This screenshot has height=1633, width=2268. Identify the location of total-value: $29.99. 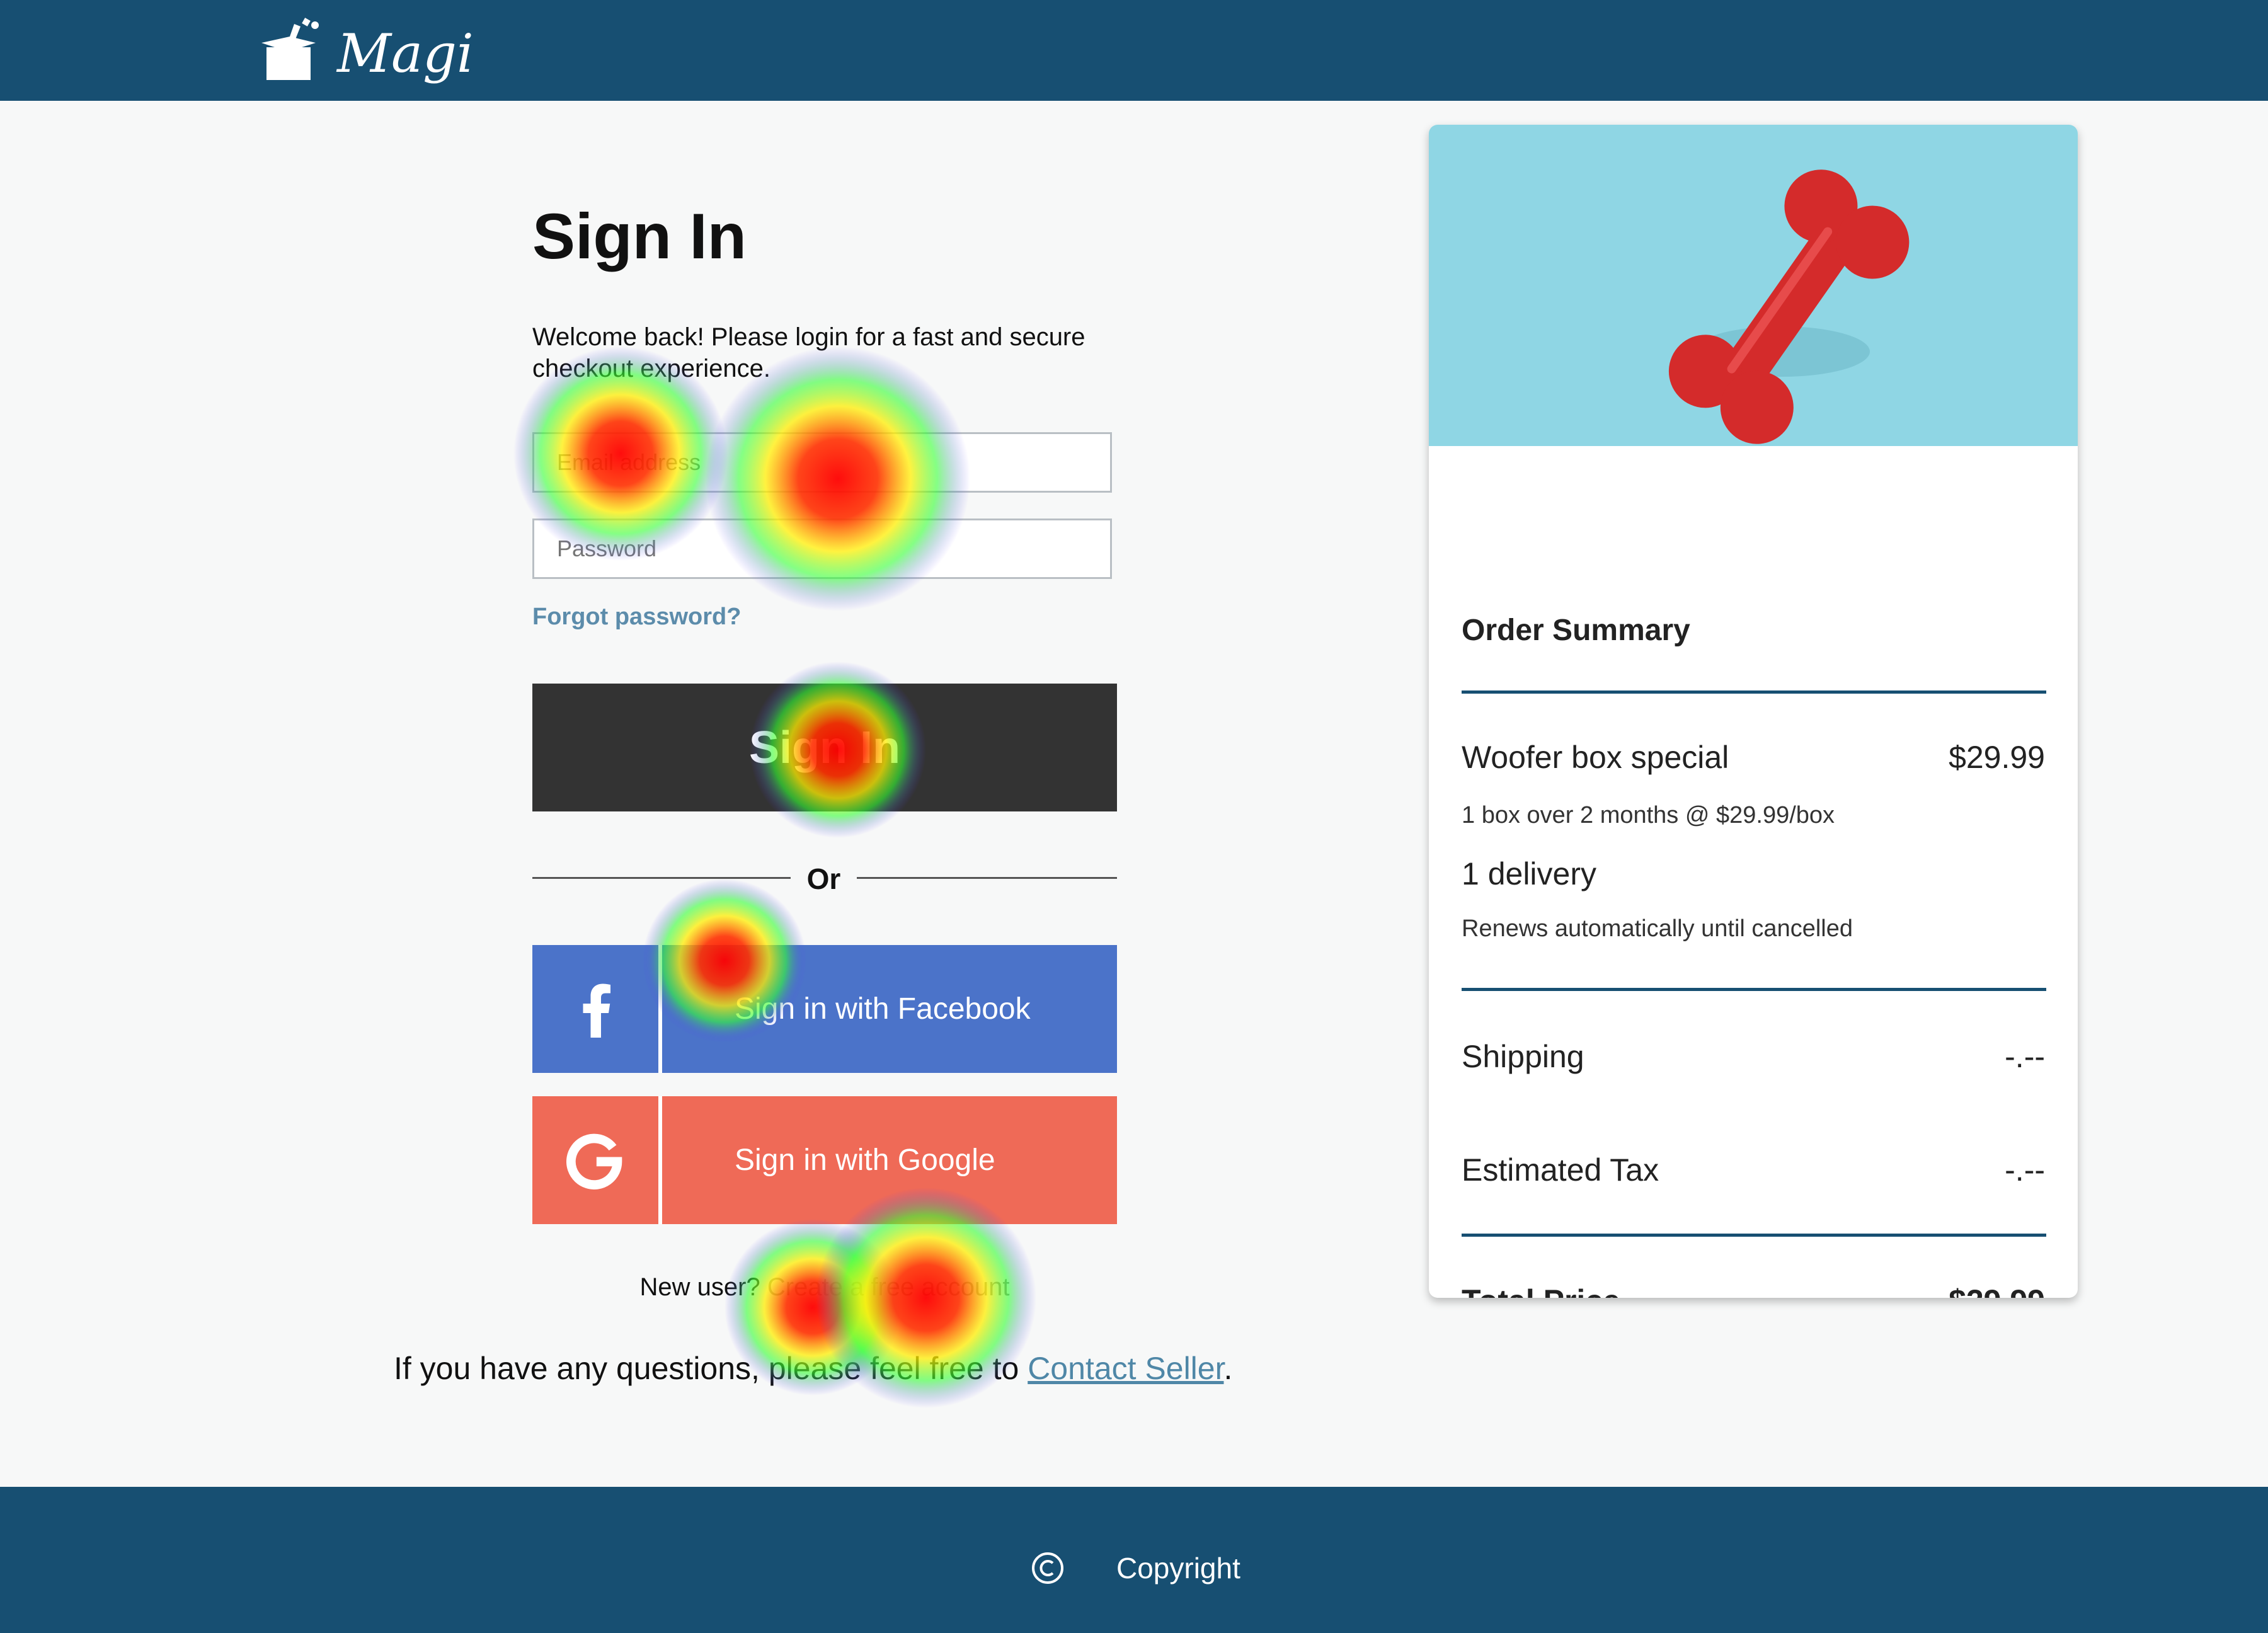
(1997, 1290).